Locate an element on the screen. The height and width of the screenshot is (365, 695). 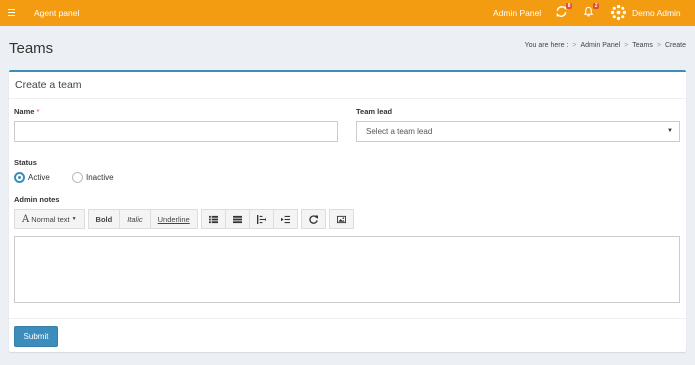
sync-badge: 8 is located at coordinates (569, 6).